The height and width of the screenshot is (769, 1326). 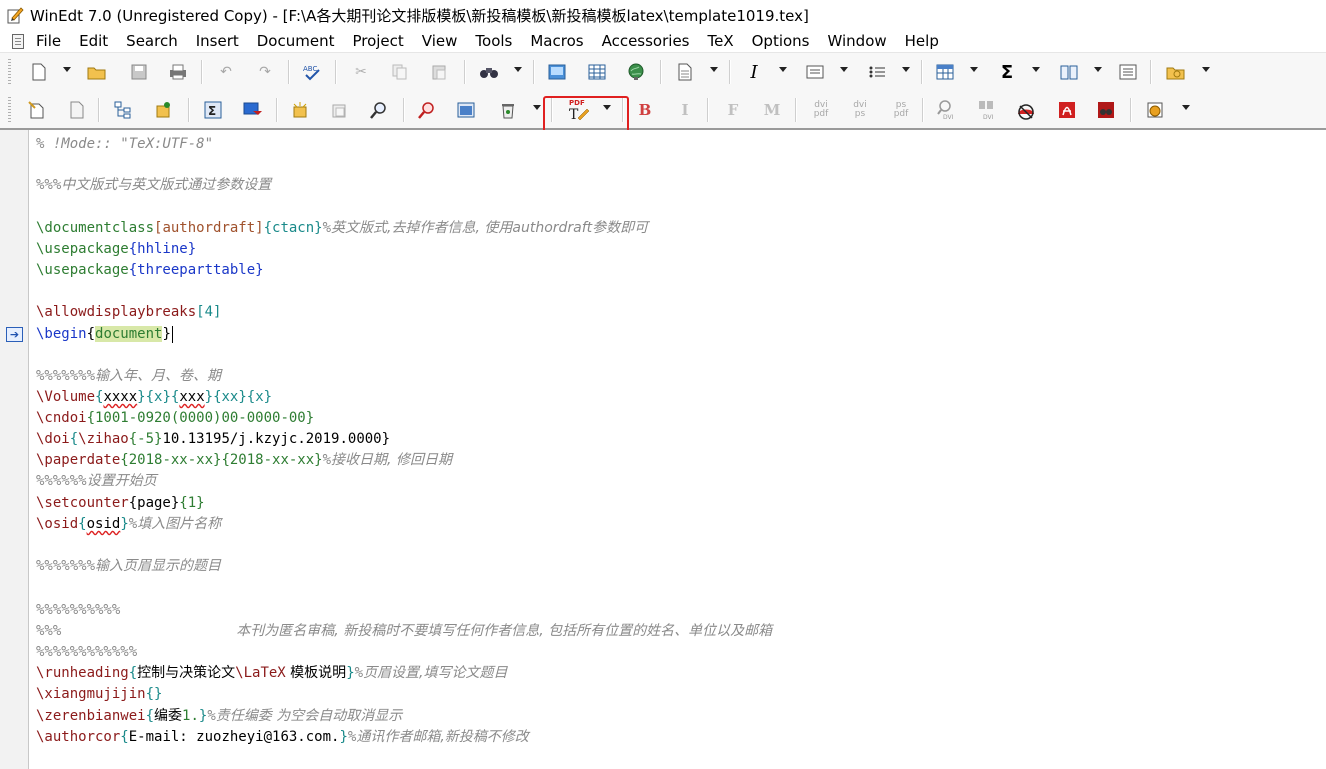 I want to click on bold-button: B, so click(x=645, y=110).